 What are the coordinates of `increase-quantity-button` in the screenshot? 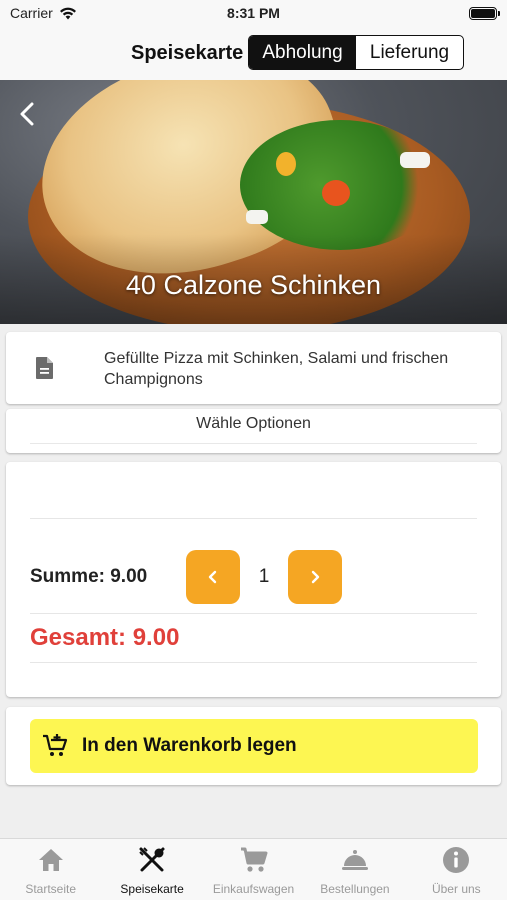 It's located at (315, 577).